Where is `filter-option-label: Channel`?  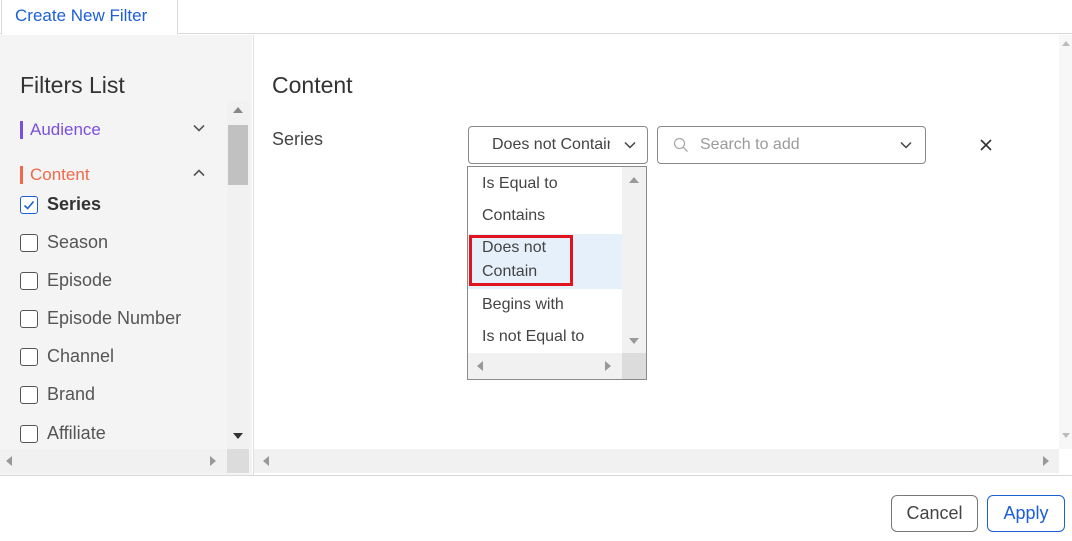
filter-option-label: Channel is located at coordinates (81, 356).